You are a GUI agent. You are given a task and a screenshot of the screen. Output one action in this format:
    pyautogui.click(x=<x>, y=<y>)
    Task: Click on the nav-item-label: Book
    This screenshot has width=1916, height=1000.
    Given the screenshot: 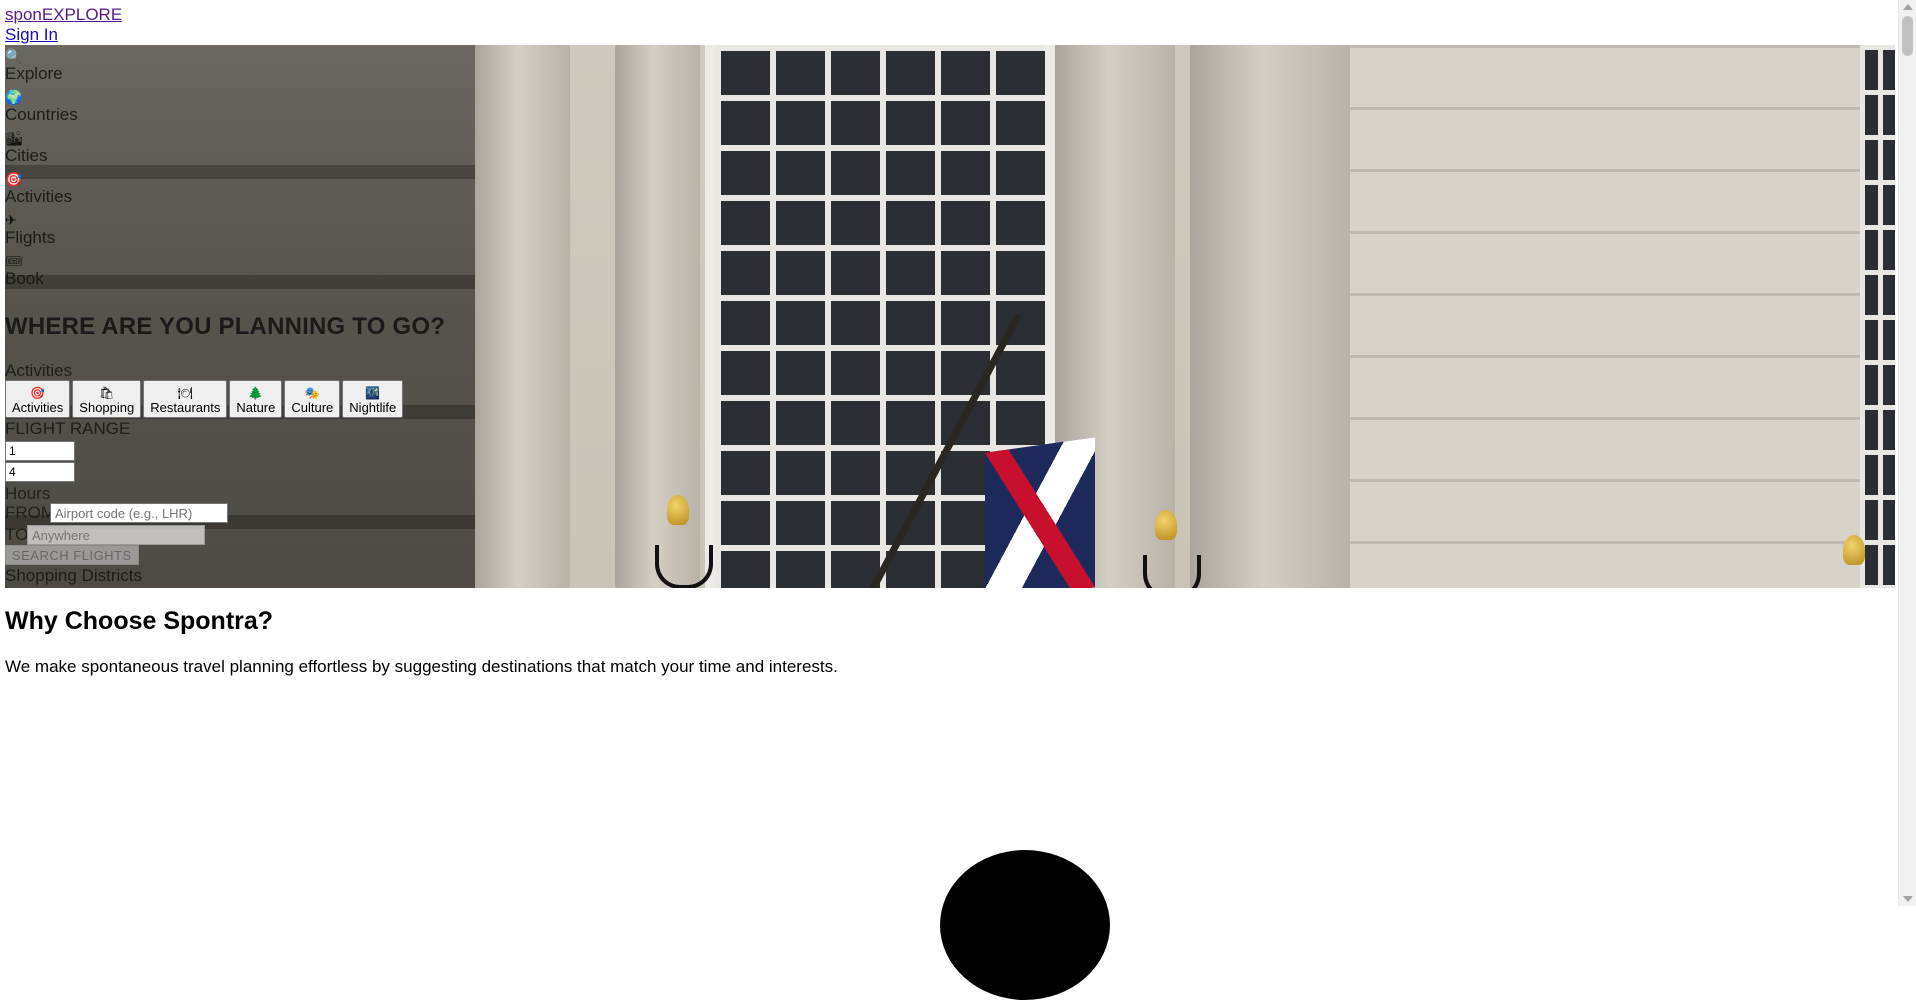 What is the action you would take?
    pyautogui.click(x=24, y=278)
    